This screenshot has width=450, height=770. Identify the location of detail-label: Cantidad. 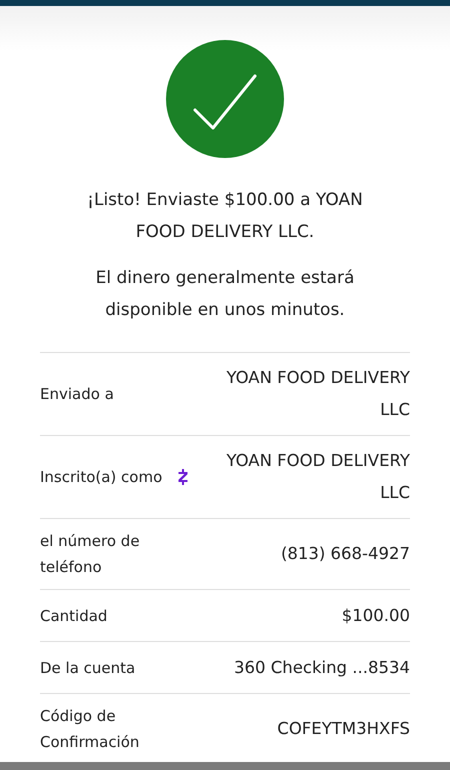
(74, 616).